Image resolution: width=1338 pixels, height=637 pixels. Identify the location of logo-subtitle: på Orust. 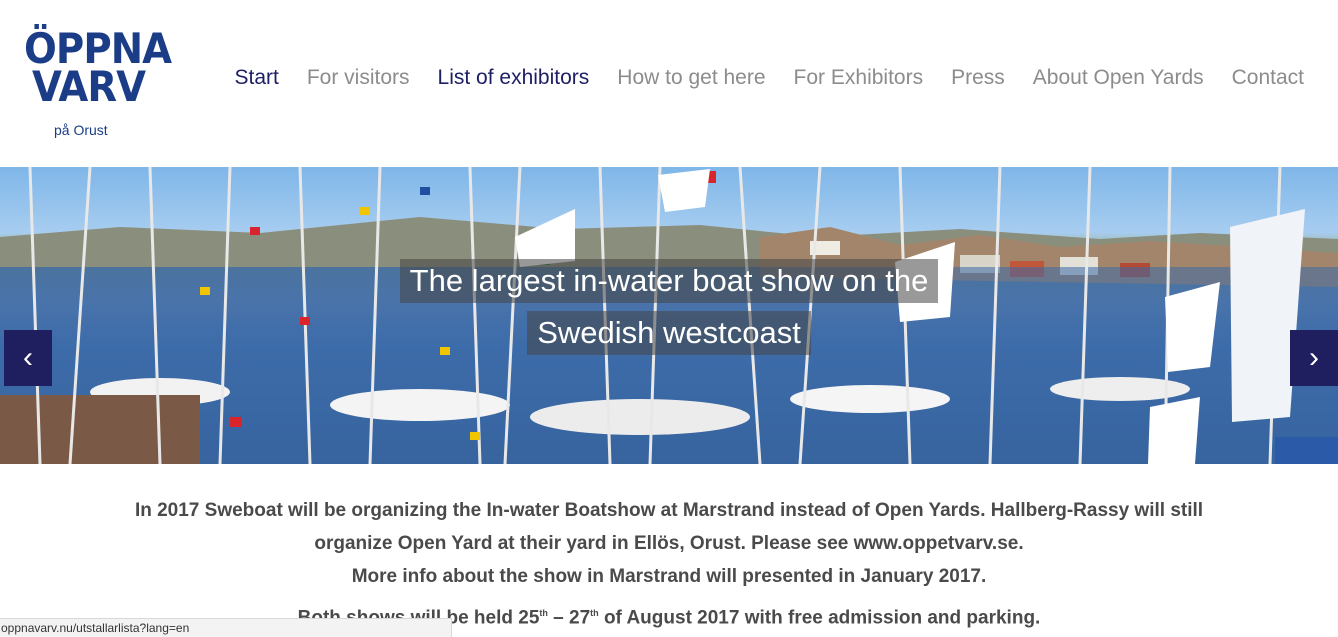
(81, 130).